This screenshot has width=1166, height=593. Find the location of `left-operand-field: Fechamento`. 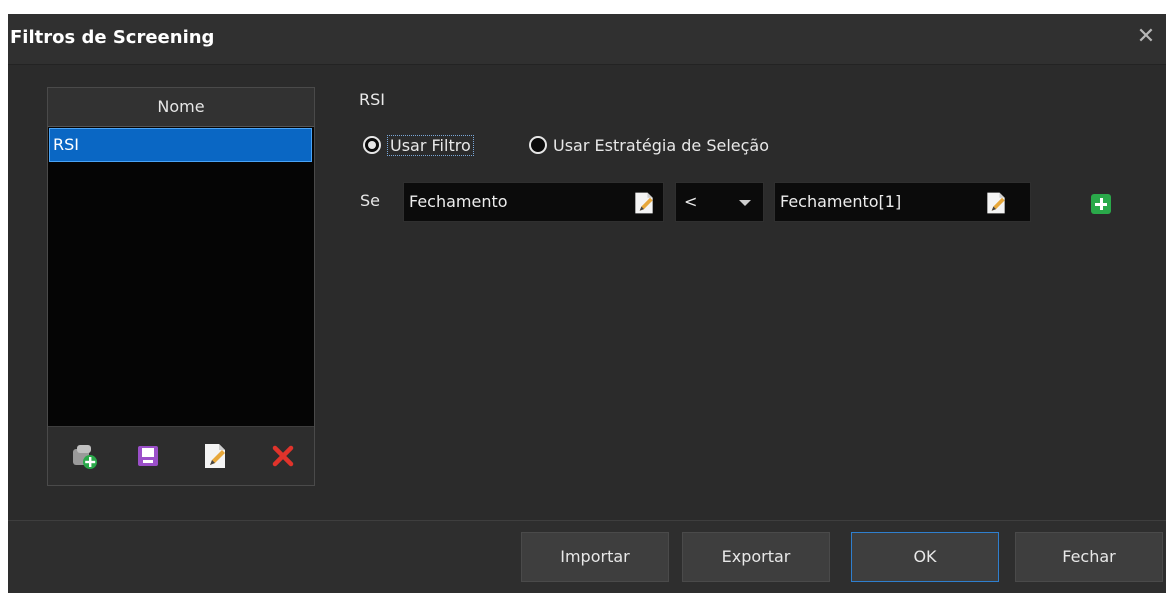

left-operand-field: Fechamento is located at coordinates (533, 202).